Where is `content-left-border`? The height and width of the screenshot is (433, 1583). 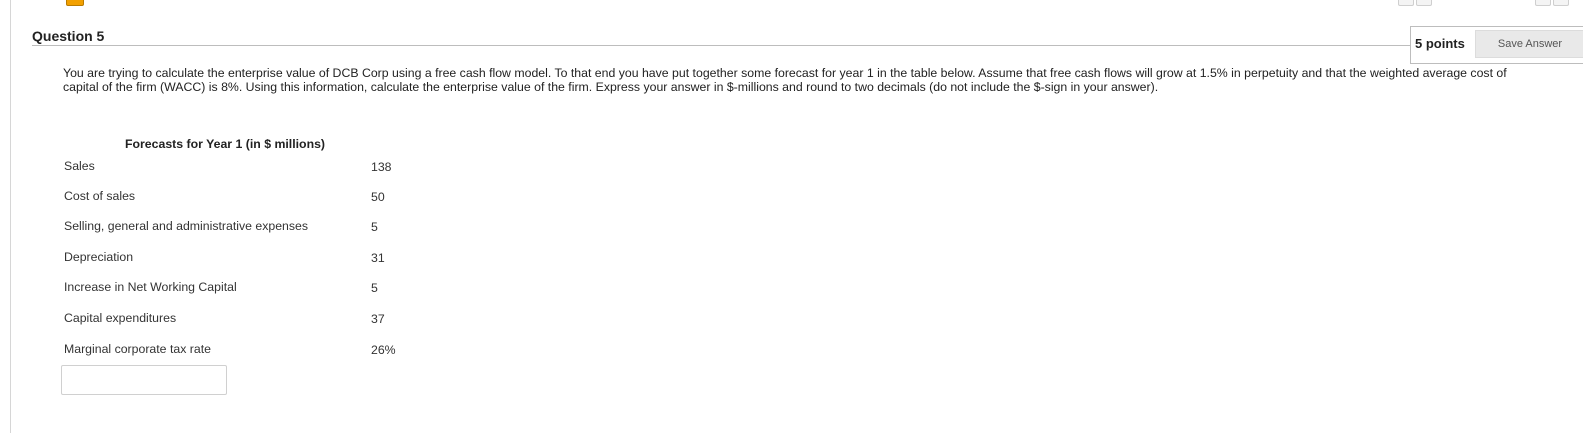 content-left-border is located at coordinates (10, 216).